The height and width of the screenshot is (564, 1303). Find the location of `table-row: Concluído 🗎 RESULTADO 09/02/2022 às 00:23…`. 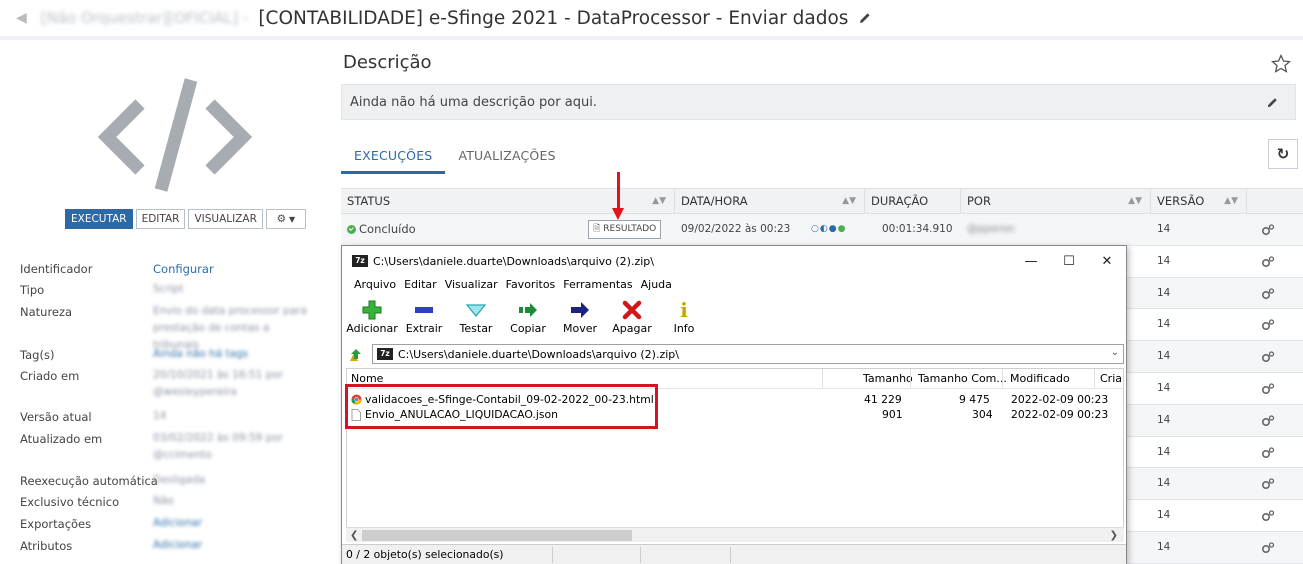

table-row: Concluído 🗎 RESULTADO 09/02/2022 às 00:23… is located at coordinates (822, 230).